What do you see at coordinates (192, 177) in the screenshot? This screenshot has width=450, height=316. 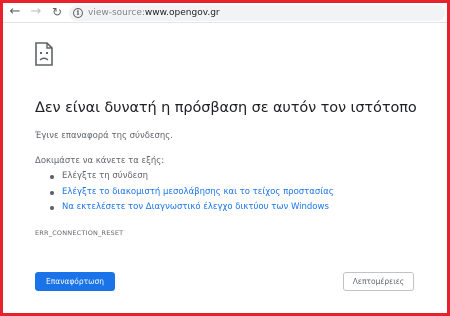 I see `suggestion-check-connection: Ελέγξτε τη σύνδεση` at bounding box center [192, 177].